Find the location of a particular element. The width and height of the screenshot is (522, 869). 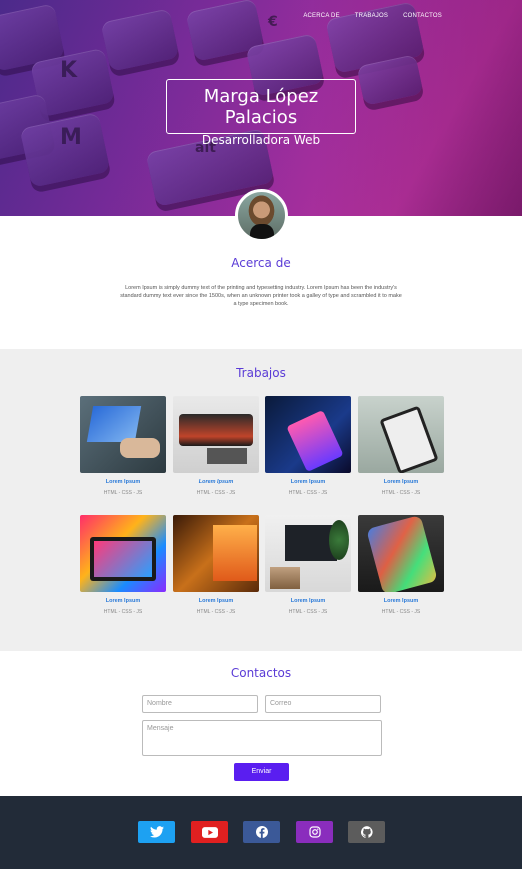

top-nav: ACERCA DE TRABAJOS CONTACTOS is located at coordinates (372, 16).